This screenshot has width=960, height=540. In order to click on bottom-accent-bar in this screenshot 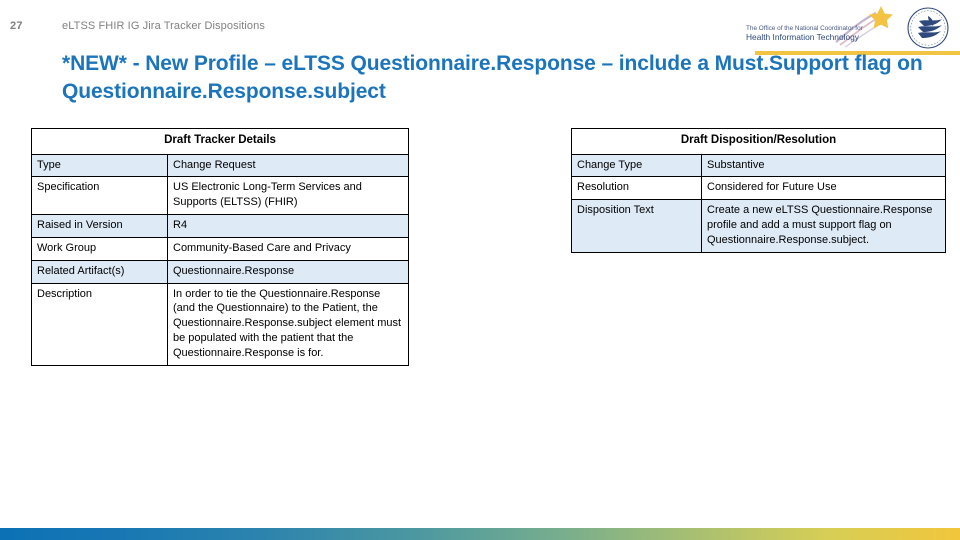, I will do `click(480, 534)`.